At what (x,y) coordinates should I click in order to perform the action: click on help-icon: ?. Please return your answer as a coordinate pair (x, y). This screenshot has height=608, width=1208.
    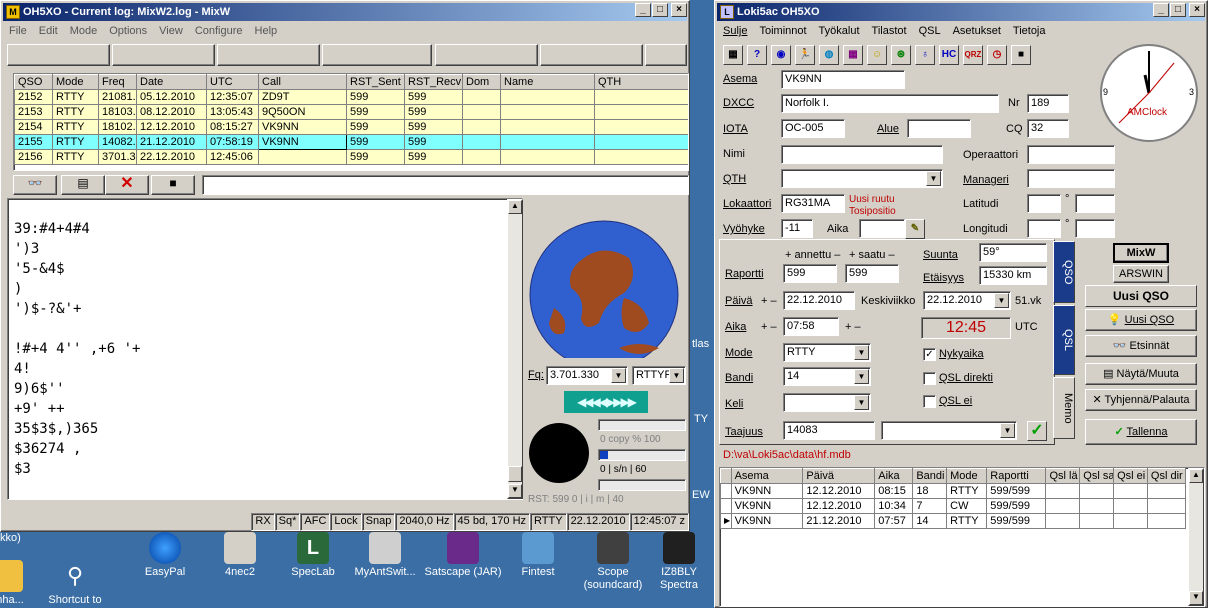
    Looking at the image, I should click on (757, 55).